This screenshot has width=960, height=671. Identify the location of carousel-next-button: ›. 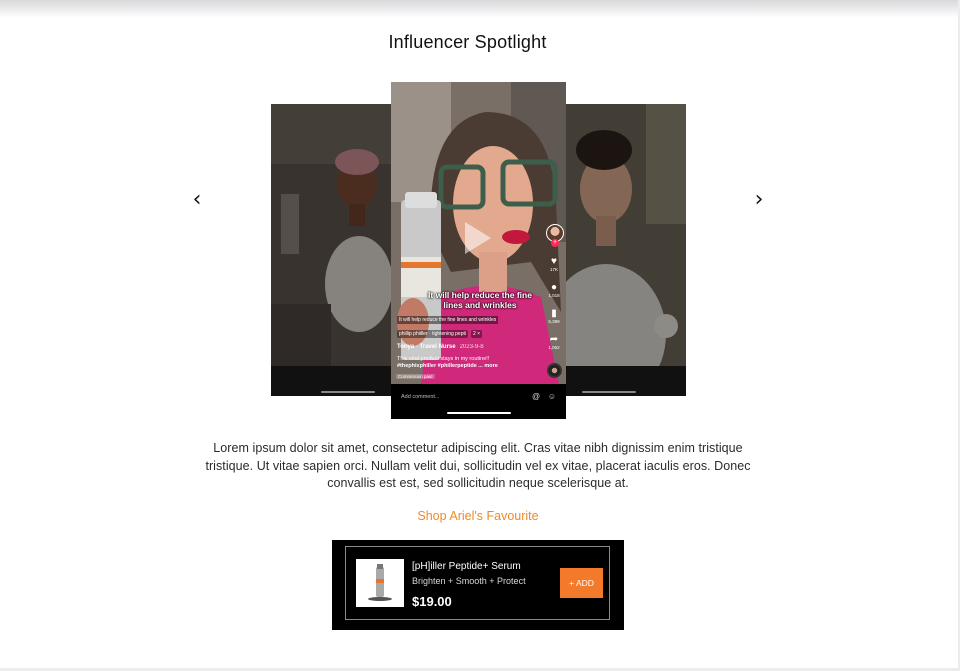
(759, 200).